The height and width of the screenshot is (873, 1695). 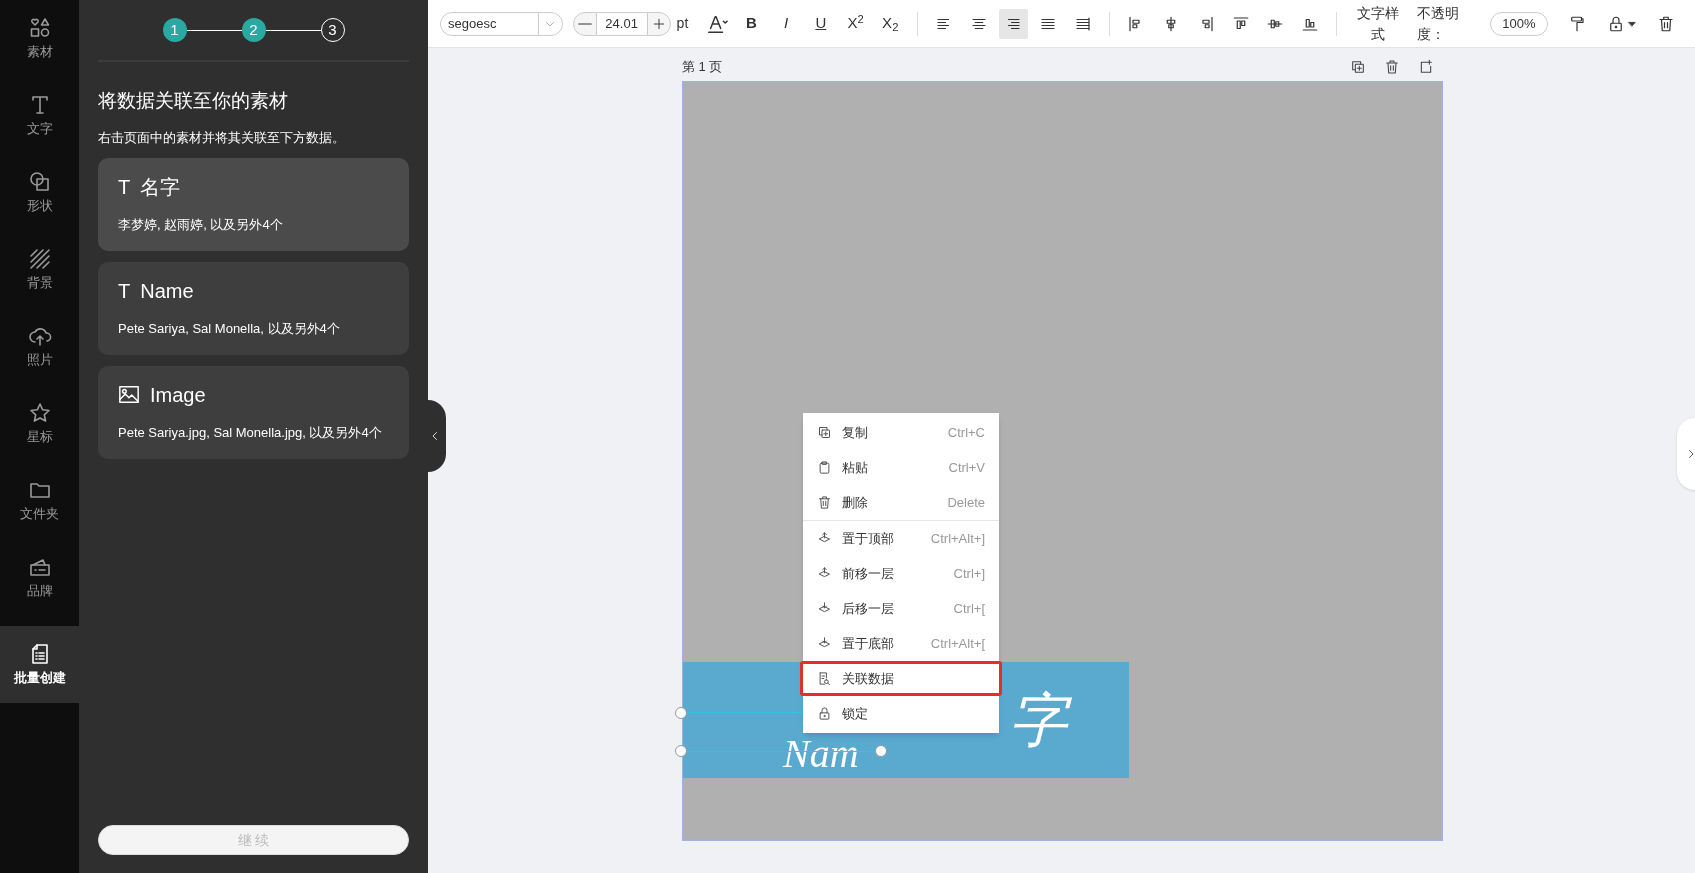 What do you see at coordinates (966, 467) in the screenshot?
I see `shortcut-label: Ctrl+V` at bounding box center [966, 467].